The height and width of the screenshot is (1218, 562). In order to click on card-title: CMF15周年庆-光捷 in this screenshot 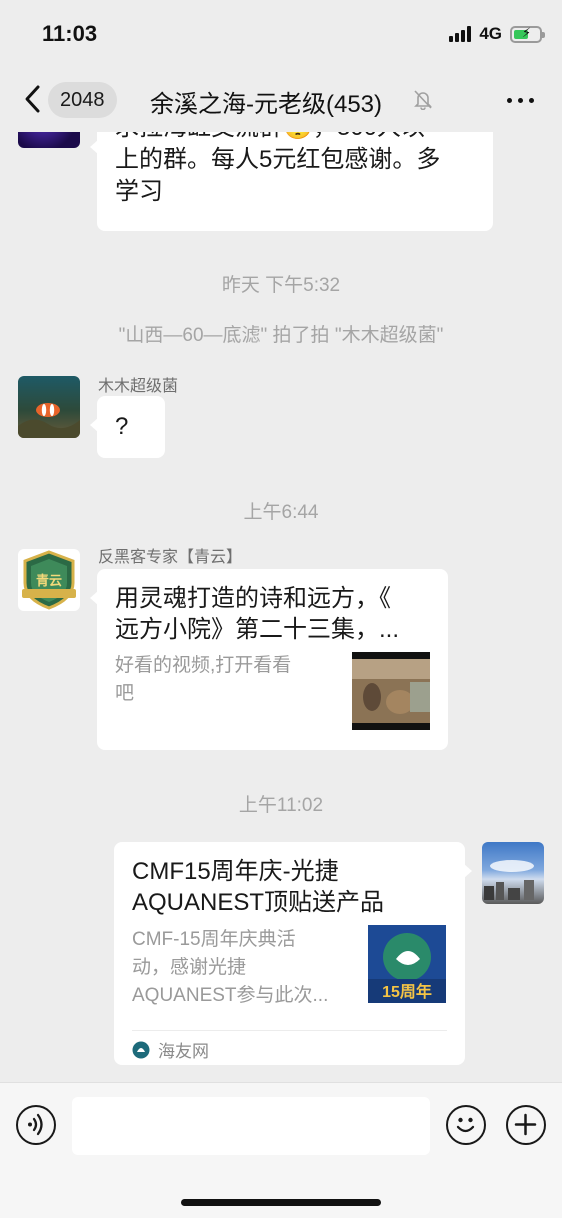, I will do `click(235, 871)`.